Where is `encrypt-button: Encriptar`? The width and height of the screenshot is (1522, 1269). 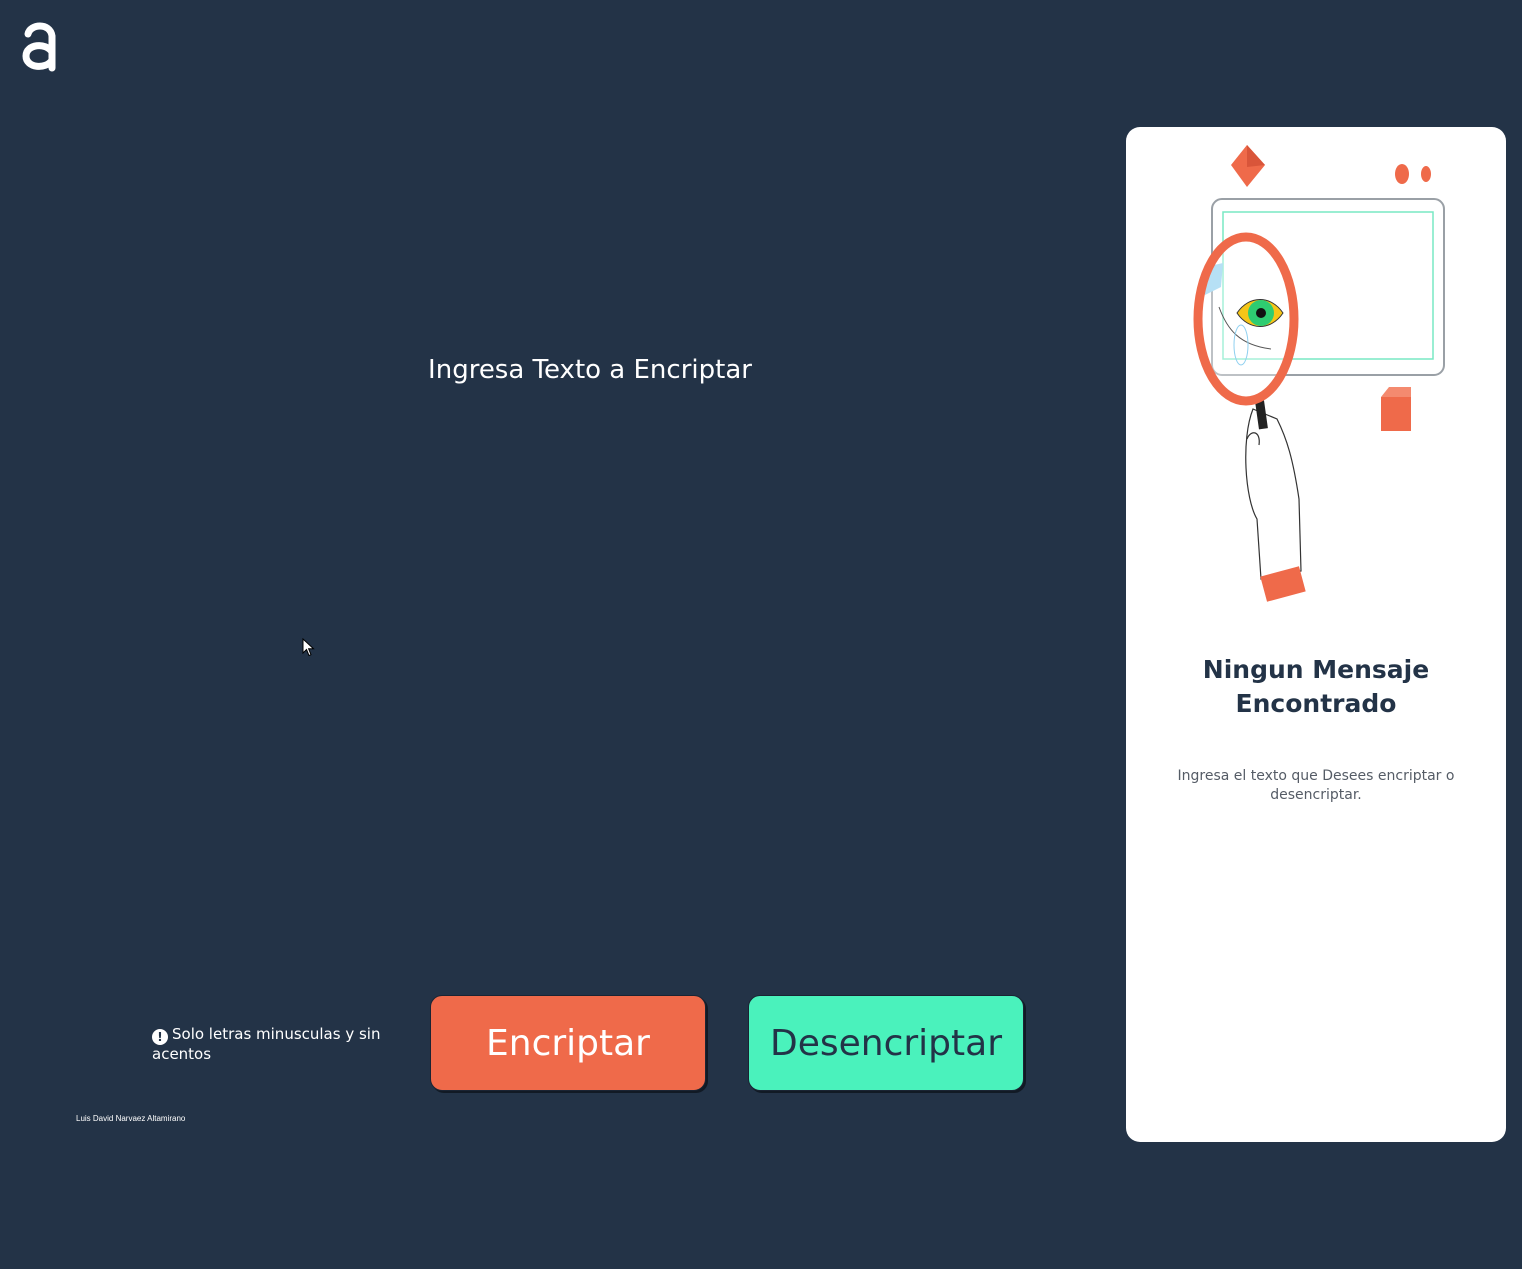 encrypt-button: Encriptar is located at coordinates (568, 1043).